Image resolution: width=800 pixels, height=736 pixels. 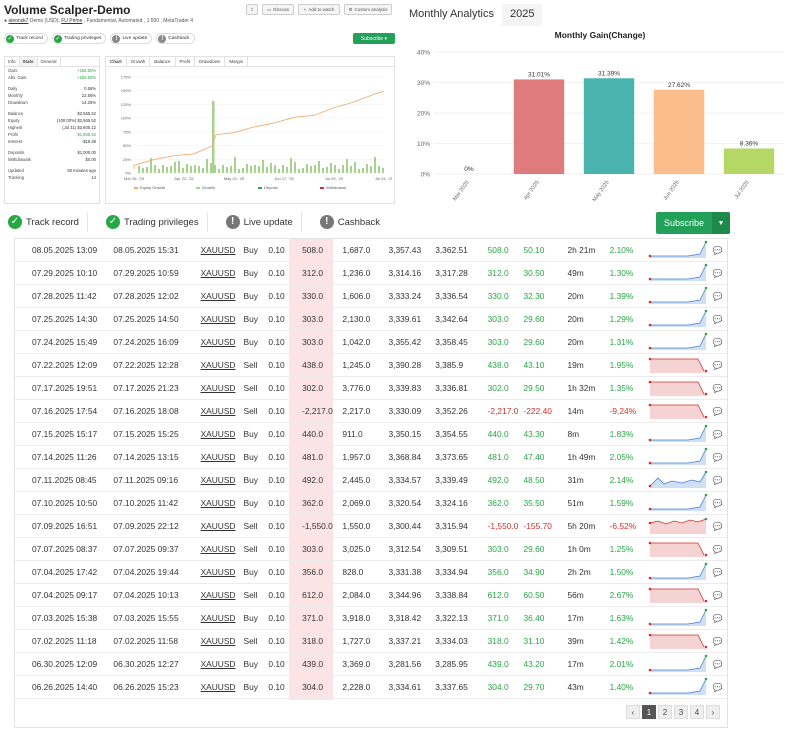 What do you see at coordinates (71, 21) in the screenshot?
I see `broker-link: FU Prime` at bounding box center [71, 21].